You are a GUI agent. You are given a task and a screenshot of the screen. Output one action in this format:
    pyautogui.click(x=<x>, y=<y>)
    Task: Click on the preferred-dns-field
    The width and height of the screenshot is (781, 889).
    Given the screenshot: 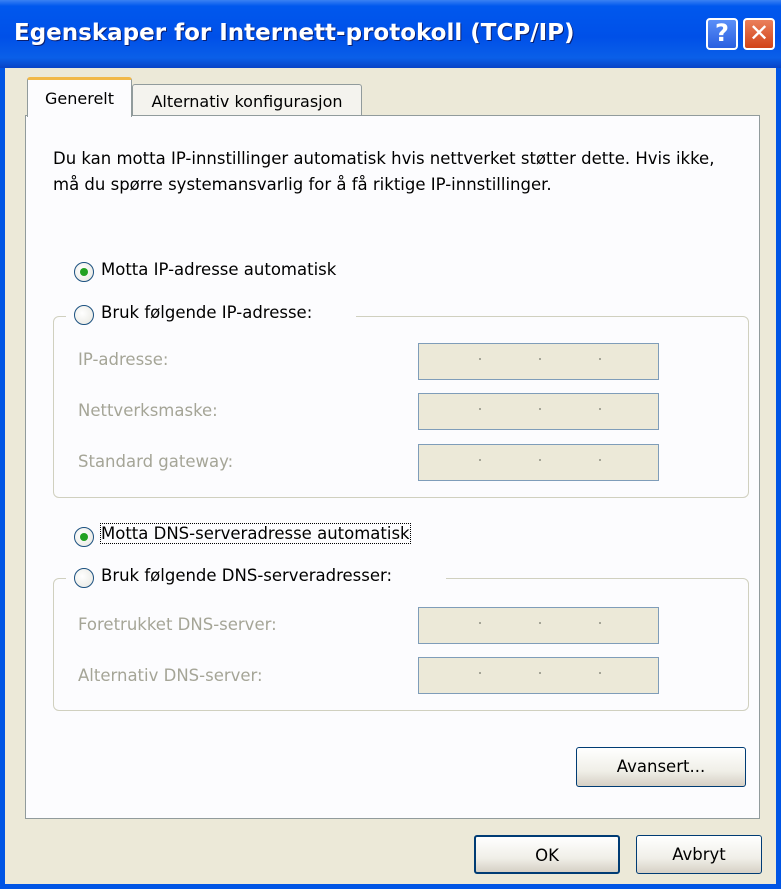 What is the action you would take?
    pyautogui.click(x=538, y=625)
    